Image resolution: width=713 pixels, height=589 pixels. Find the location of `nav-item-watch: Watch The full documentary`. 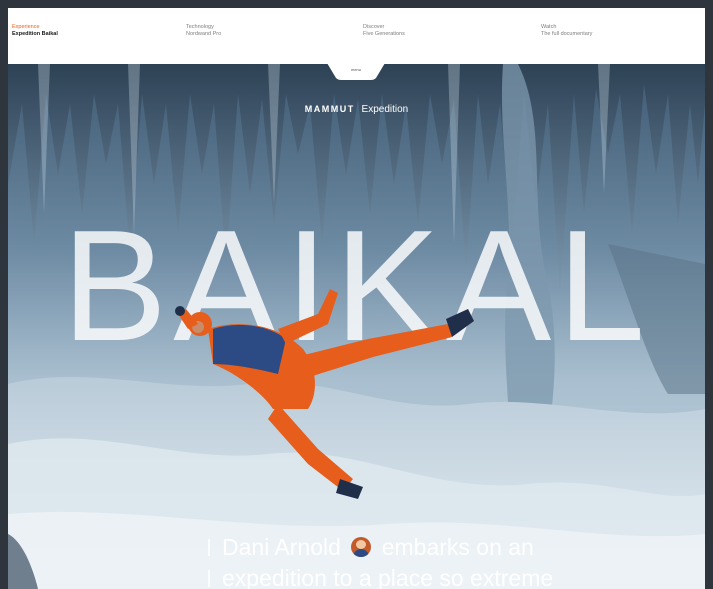

nav-item-watch: Watch The full documentary is located at coordinates (566, 31).